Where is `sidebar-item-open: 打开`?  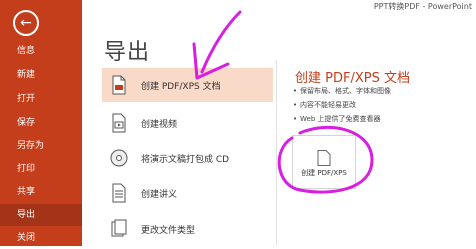
sidebar-item-open: 打开 is located at coordinates (41, 99).